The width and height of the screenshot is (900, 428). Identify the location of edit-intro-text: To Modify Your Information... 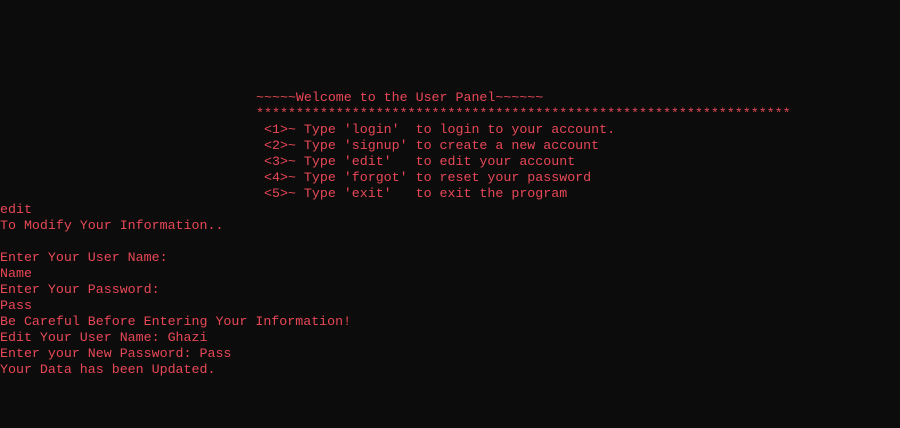
(112, 225).